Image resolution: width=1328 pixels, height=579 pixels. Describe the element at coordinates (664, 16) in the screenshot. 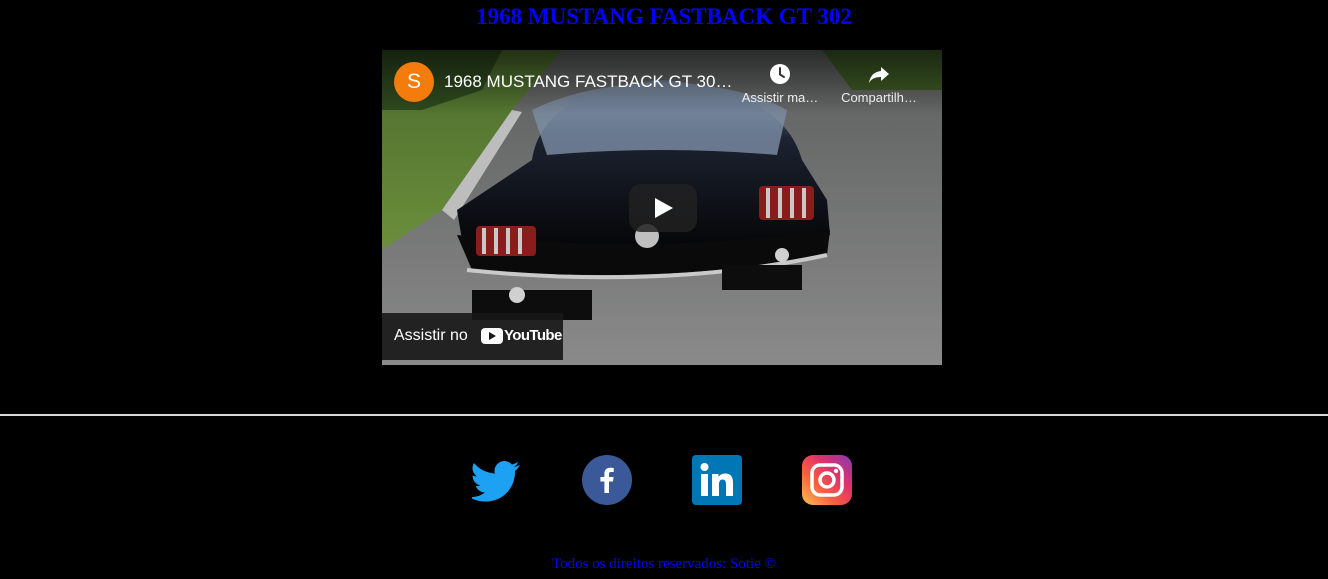

I see `page-title: 1968 MUSTANG FASTBACK GT 302` at that location.